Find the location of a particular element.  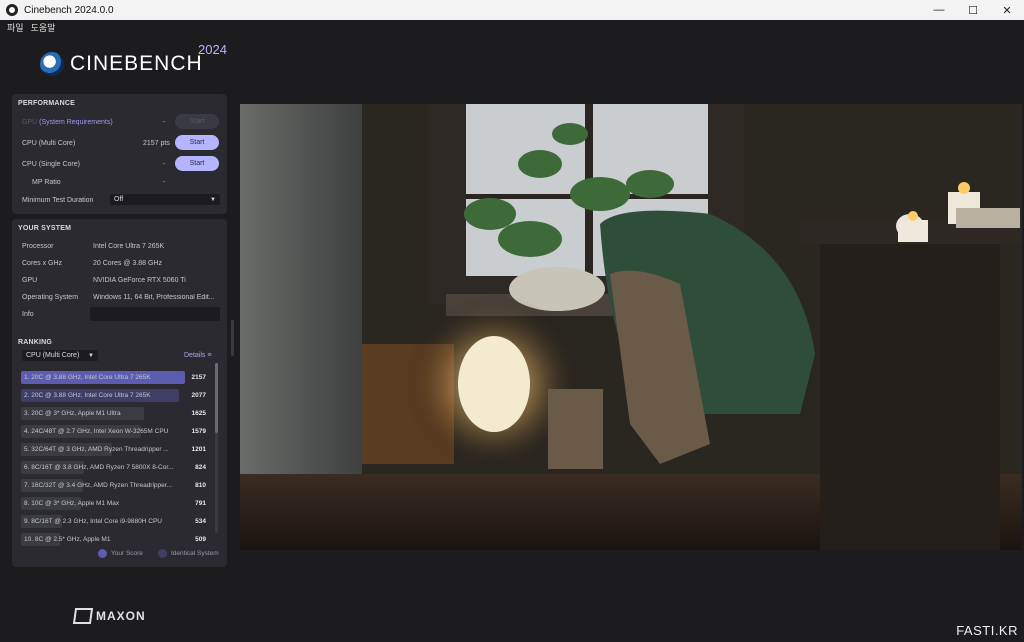

menu-file: 파일 is located at coordinates (15, 27).